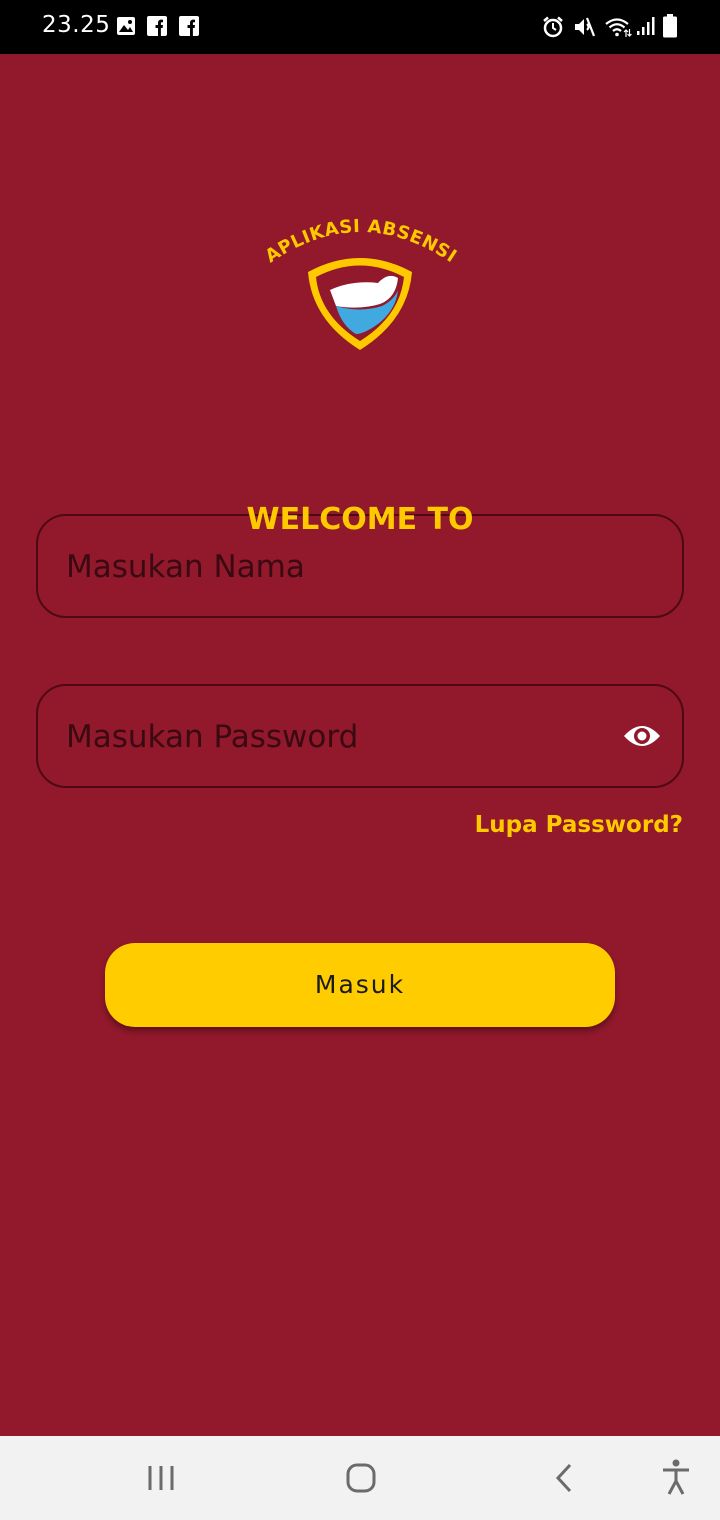 The width and height of the screenshot is (720, 1520). Describe the element at coordinates (336, 737) in the screenshot. I see `password-input` at that location.